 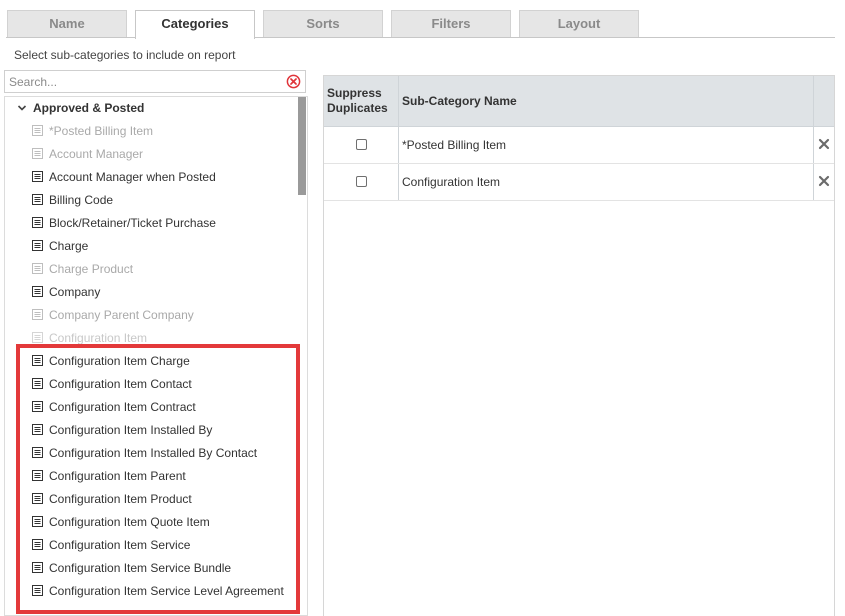 I want to click on tree-item: Configuration Item Contract, so click(x=158, y=406).